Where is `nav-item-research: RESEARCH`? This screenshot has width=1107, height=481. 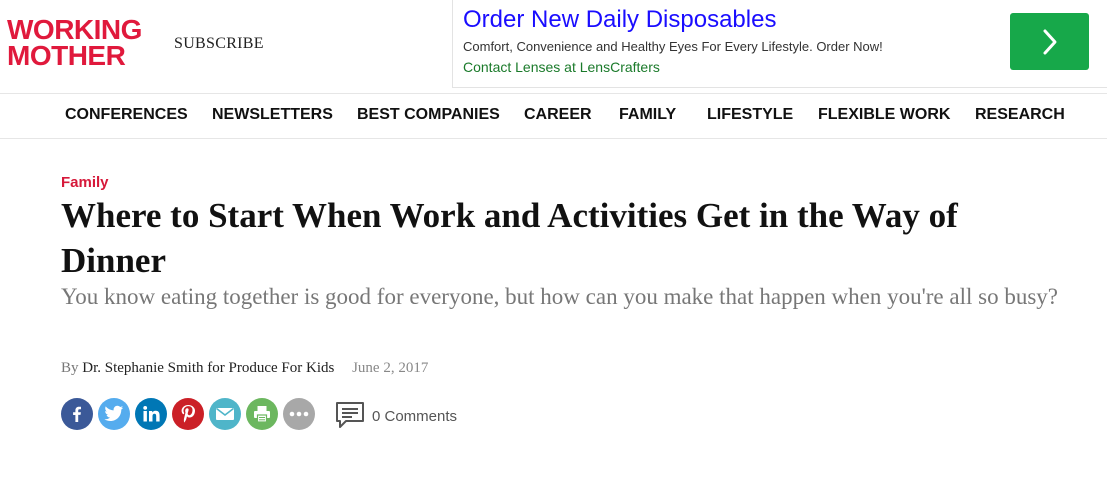
nav-item-research: RESEARCH is located at coordinates (1020, 115).